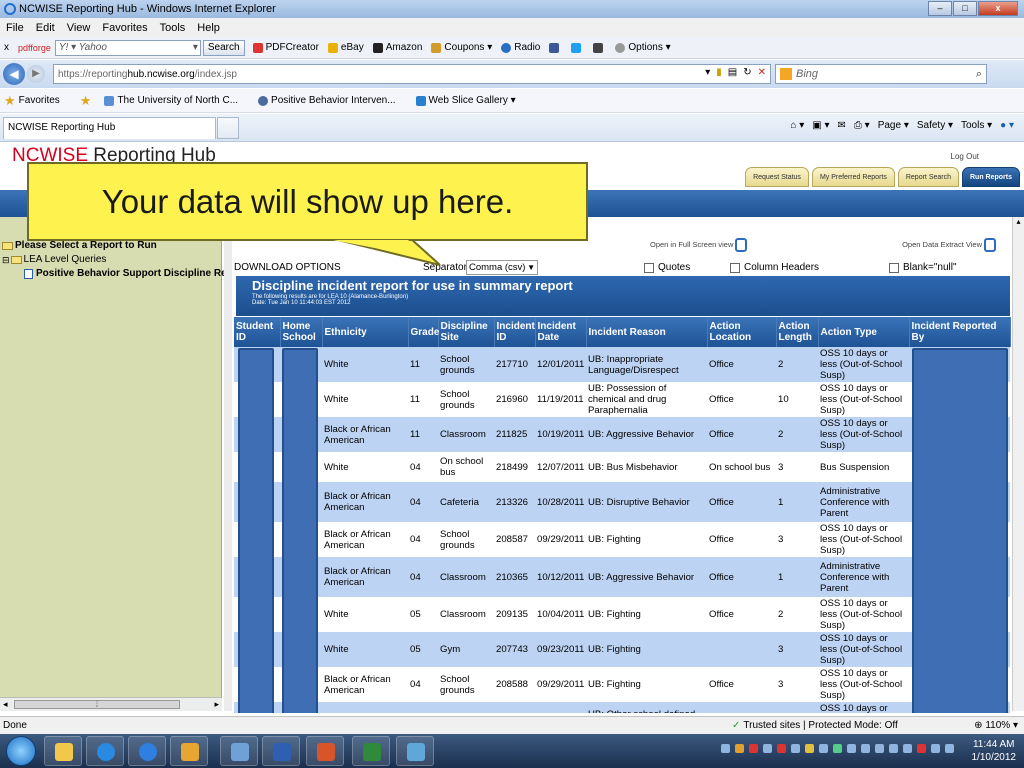 The width and height of the screenshot is (1024, 768). What do you see at coordinates (719, 72) in the screenshot?
I see `lock-icon: ▮` at bounding box center [719, 72].